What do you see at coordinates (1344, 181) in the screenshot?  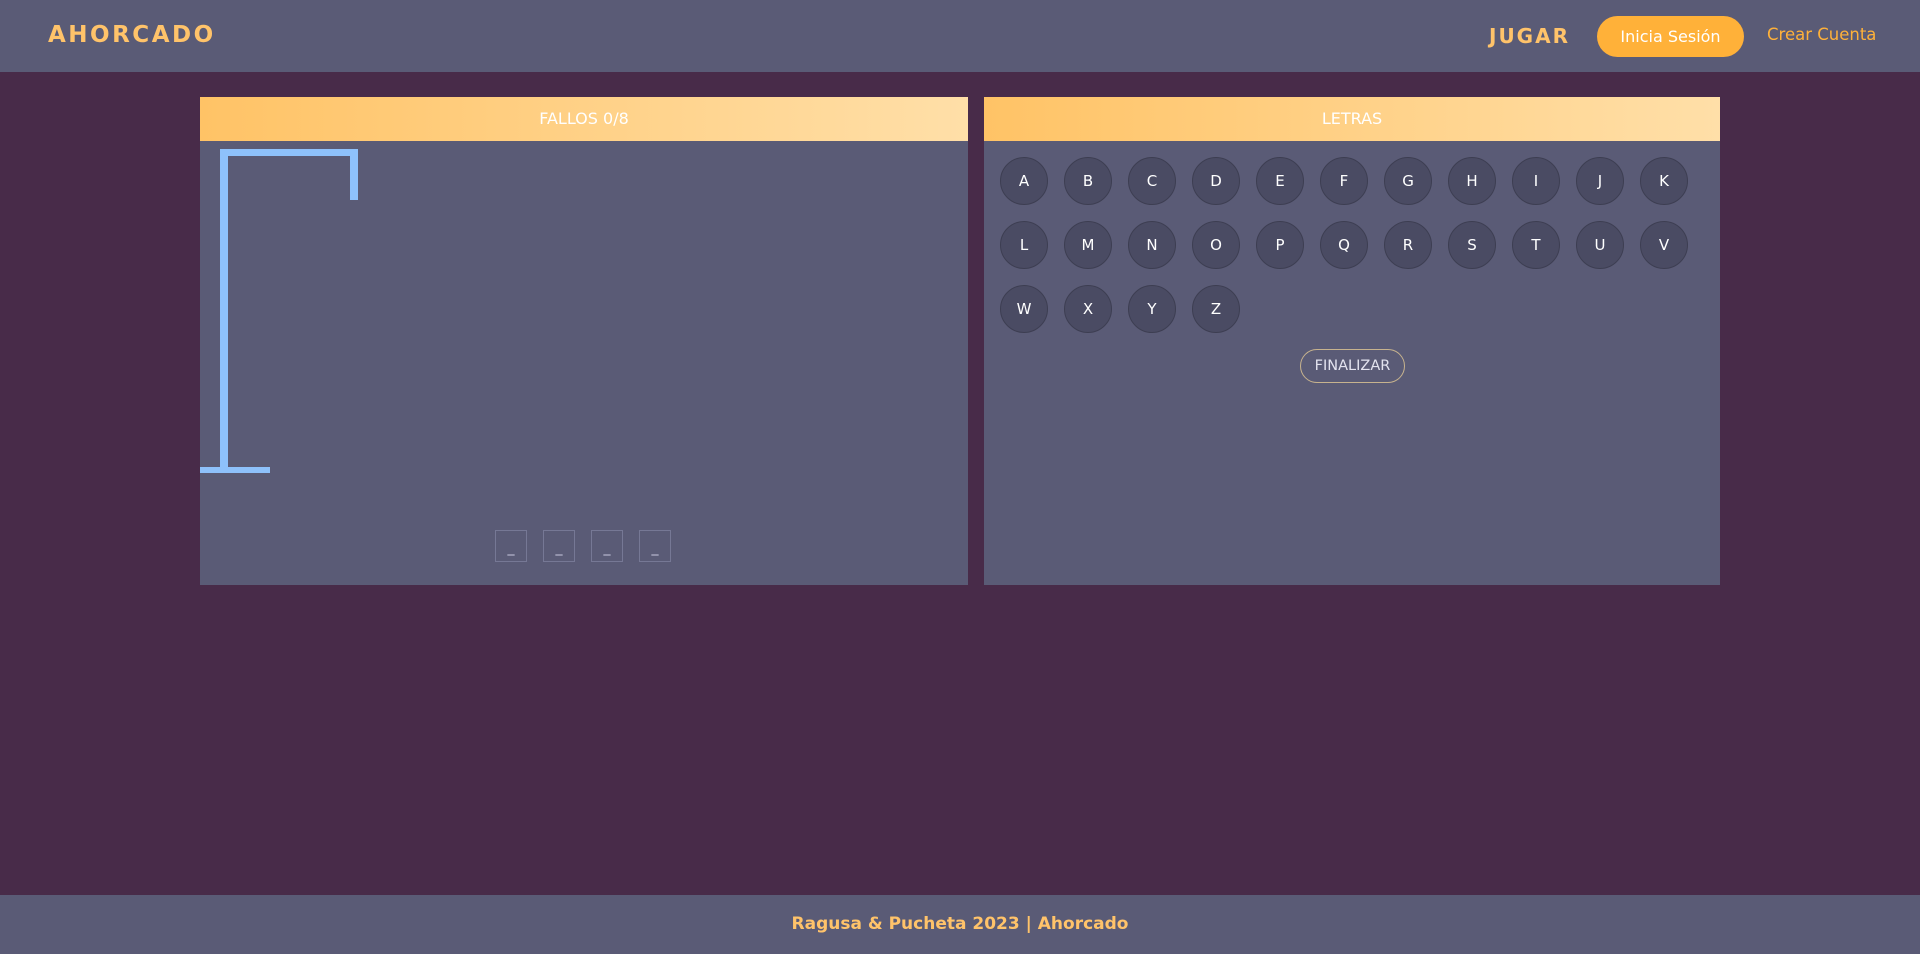 I see `letter-button-f: F` at bounding box center [1344, 181].